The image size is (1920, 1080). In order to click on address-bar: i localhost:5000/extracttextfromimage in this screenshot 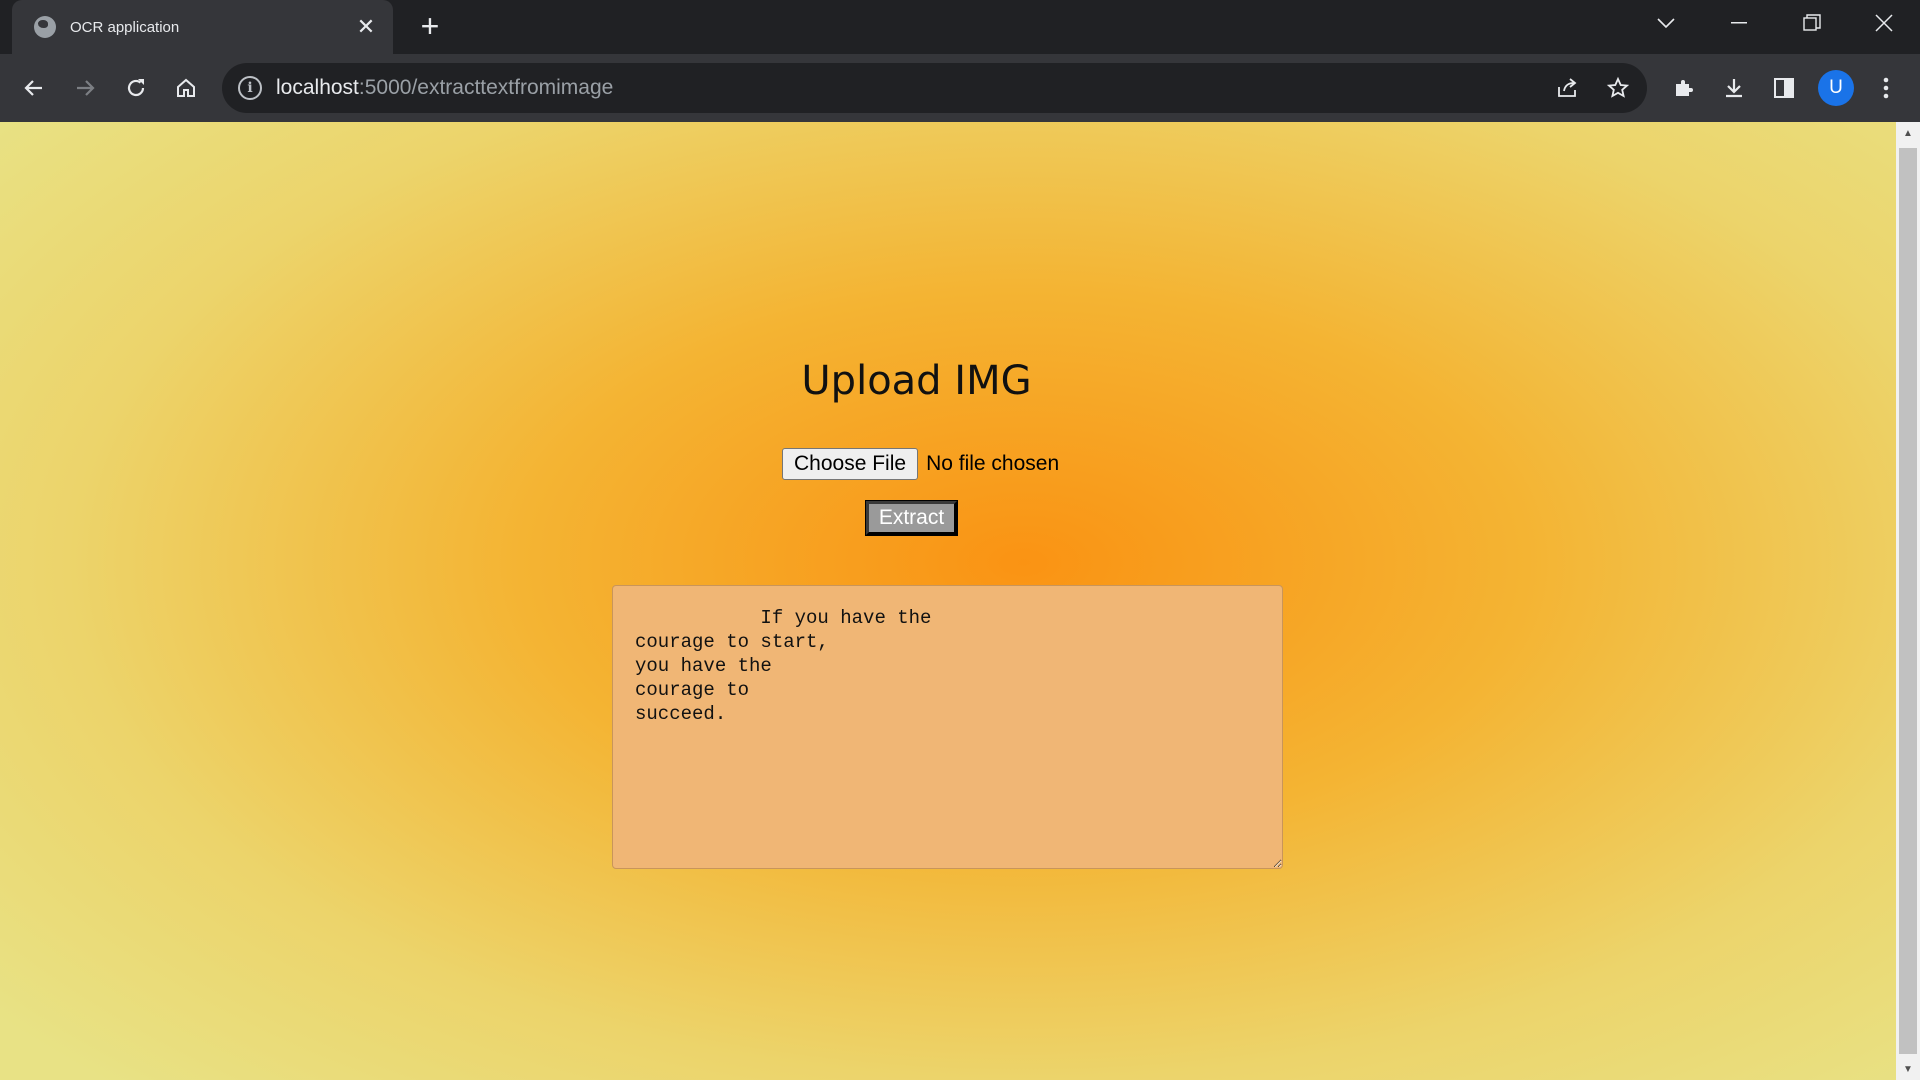, I will do `click(934, 88)`.